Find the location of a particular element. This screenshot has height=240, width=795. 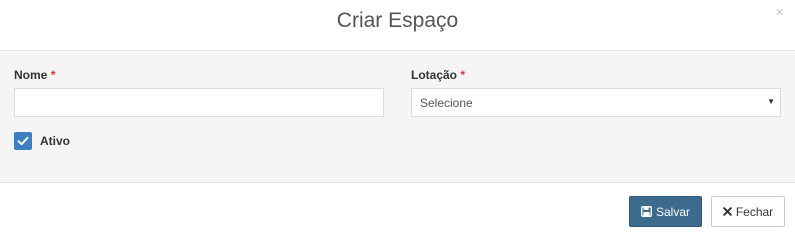

modal-title: Criar Espaço is located at coordinates (397, 20).